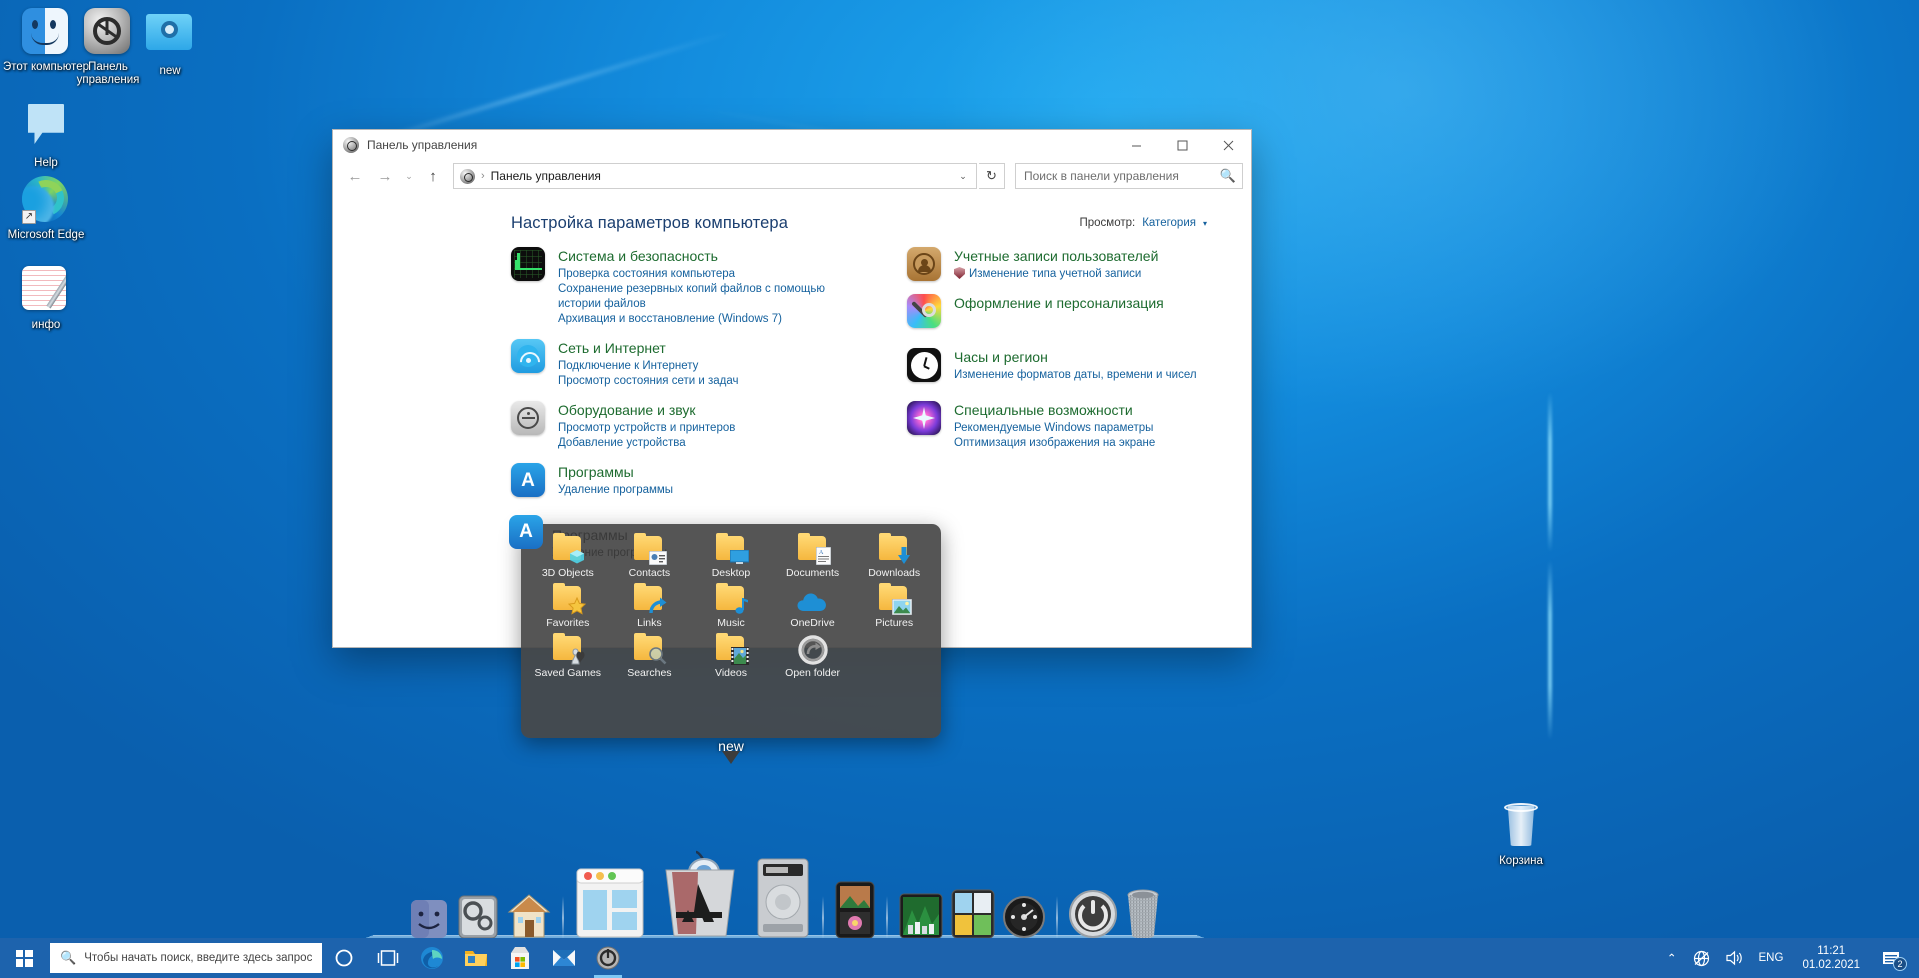 Image resolution: width=1919 pixels, height=978 pixels. I want to click on maximize-button, so click(1182, 145).